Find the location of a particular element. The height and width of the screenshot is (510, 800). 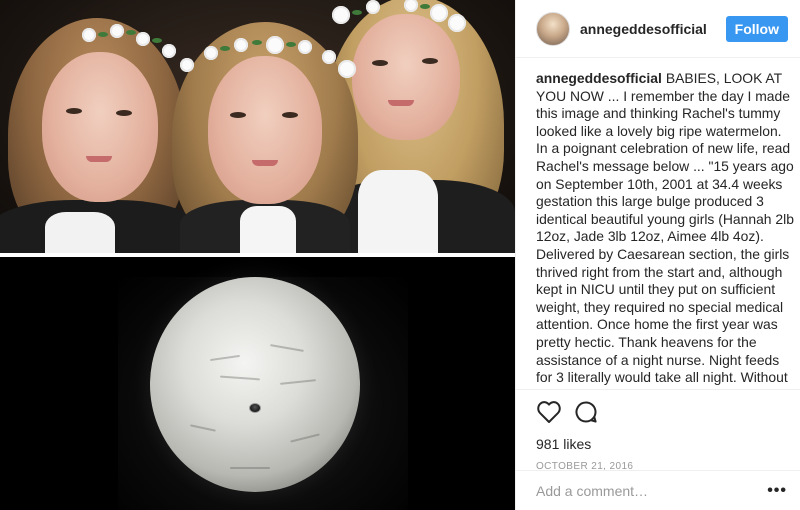

belly is located at coordinates (255, 384).